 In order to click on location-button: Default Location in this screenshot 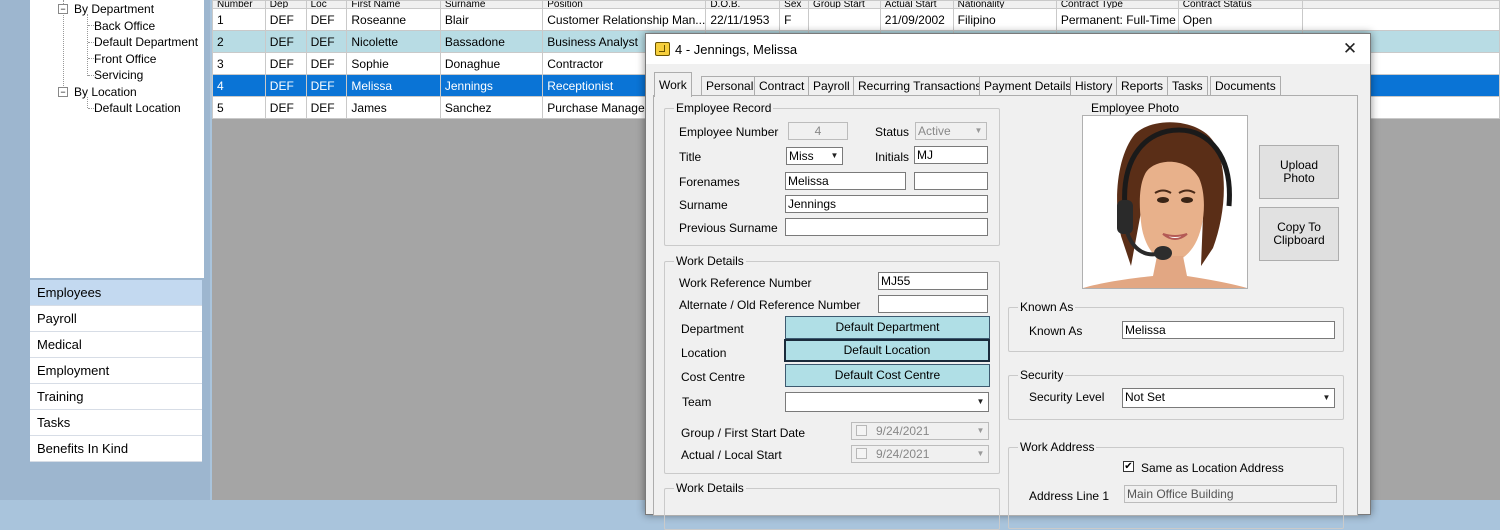, I will do `click(887, 350)`.